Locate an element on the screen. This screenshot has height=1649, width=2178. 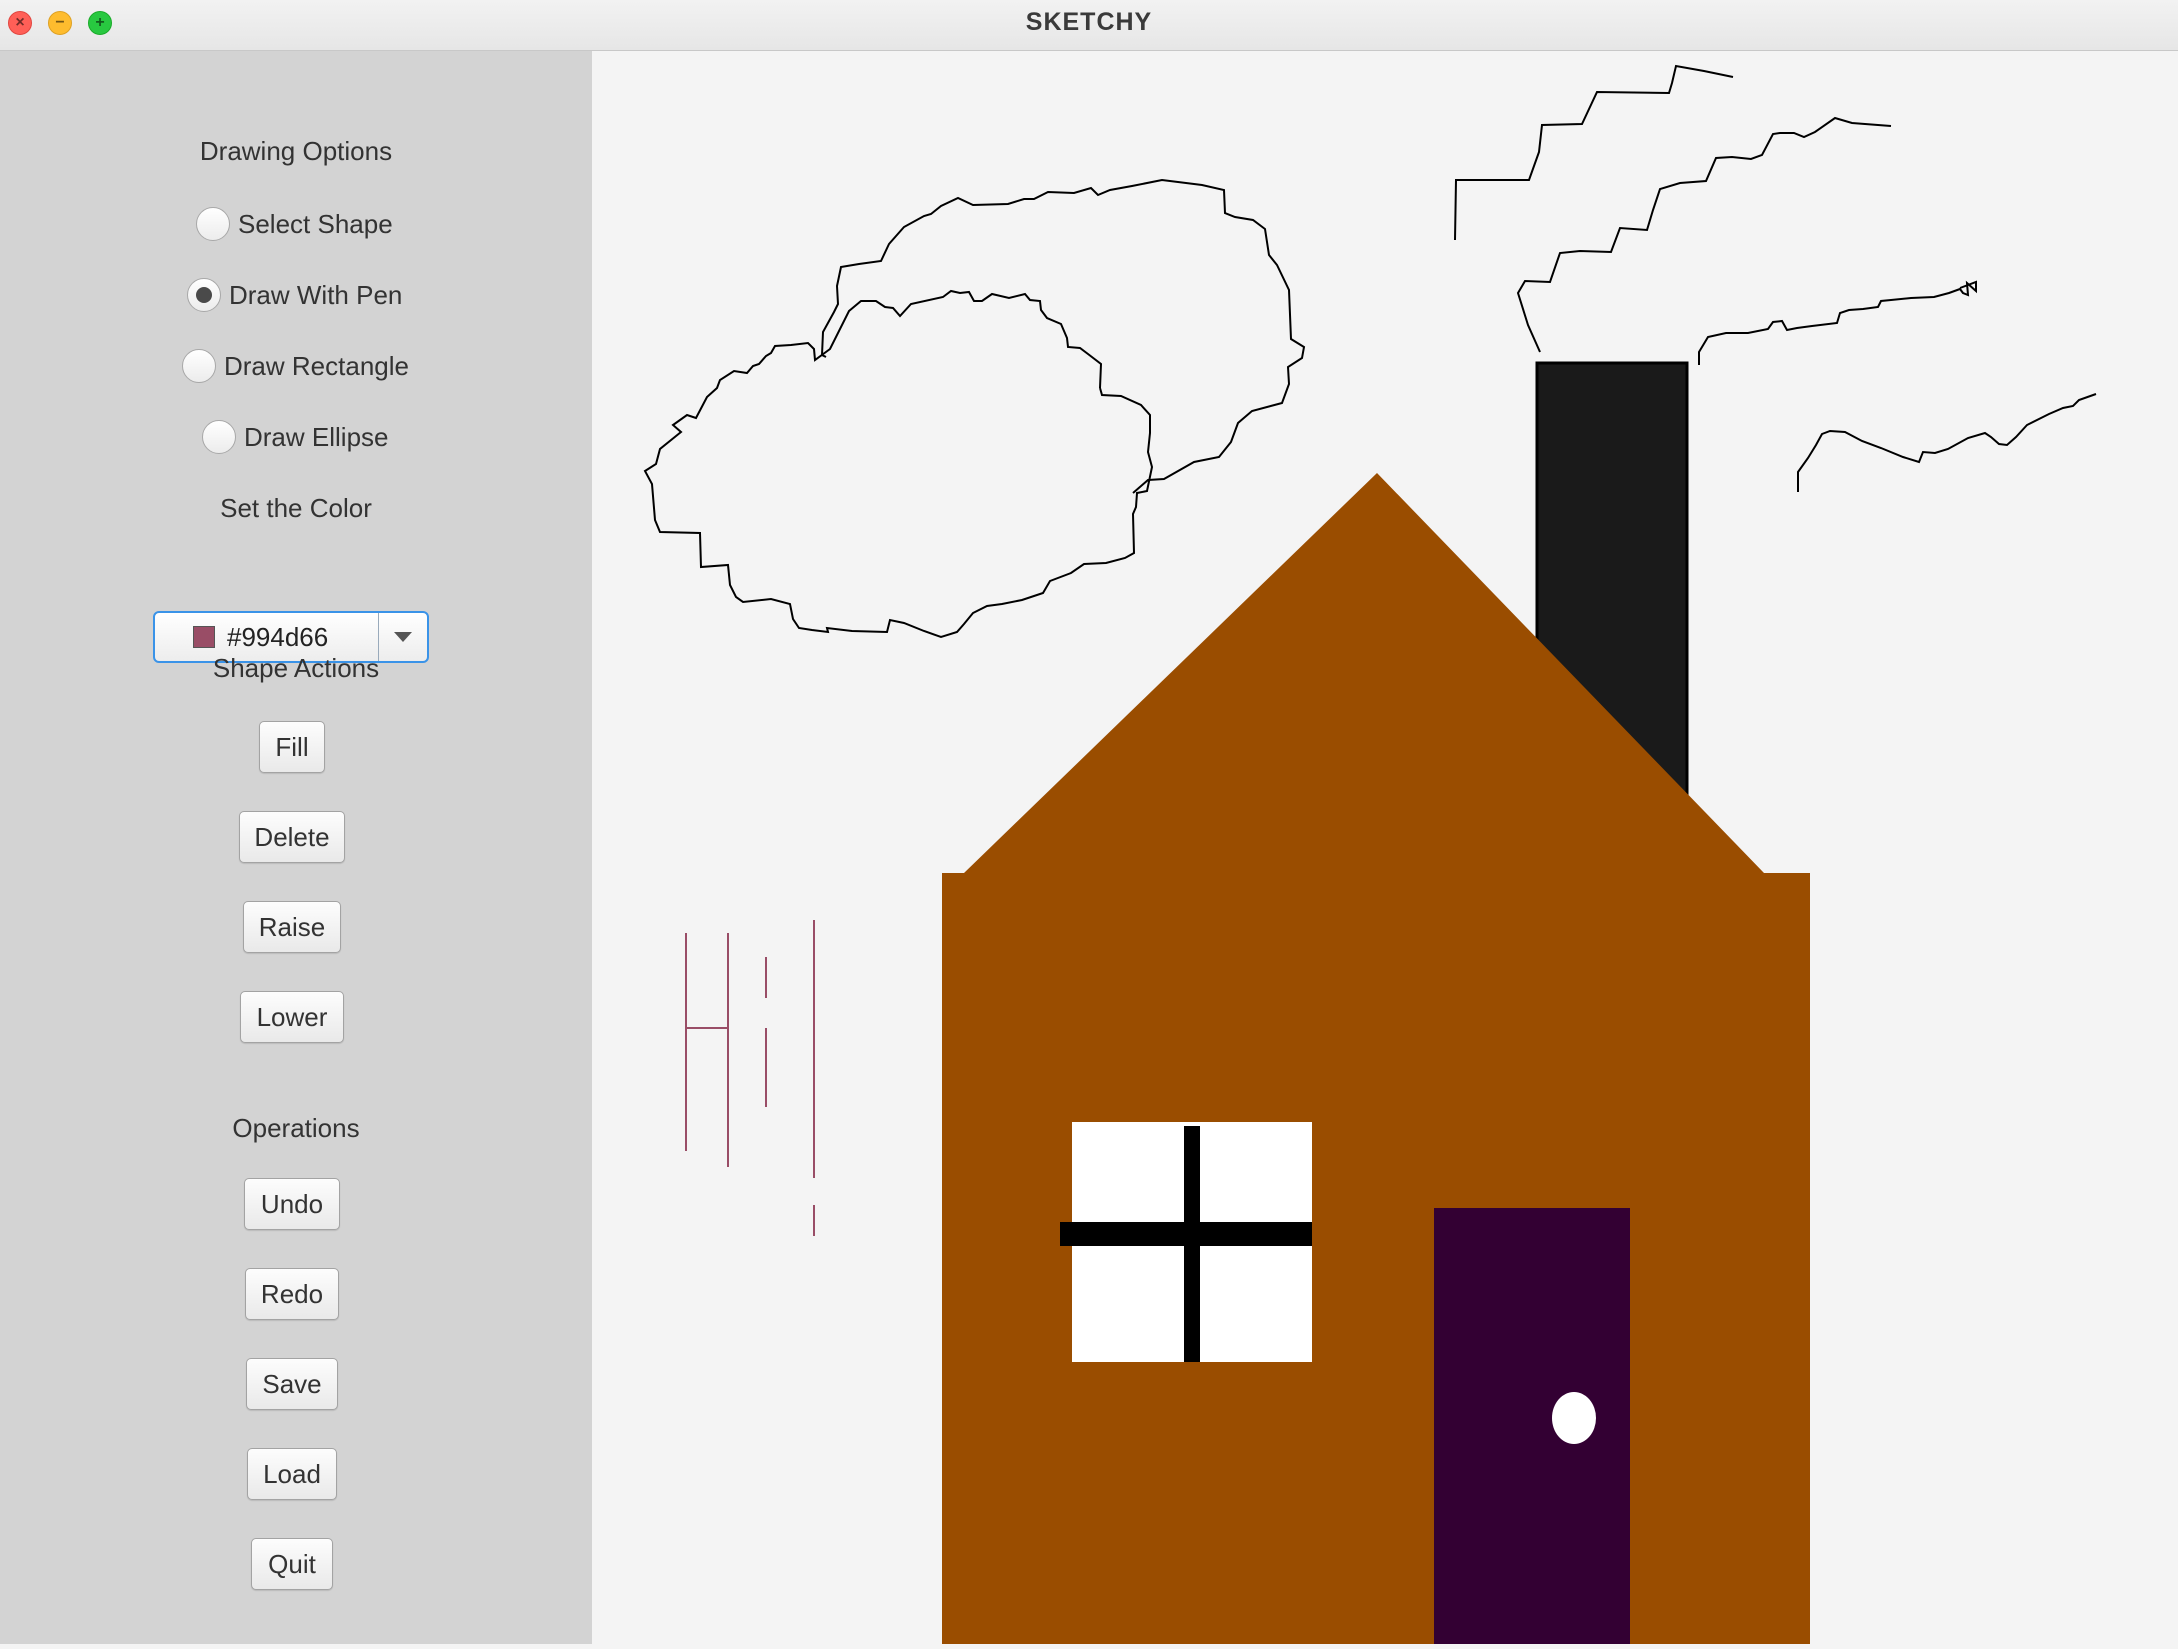
rose-pen-strokes is located at coordinates (750, 1078).